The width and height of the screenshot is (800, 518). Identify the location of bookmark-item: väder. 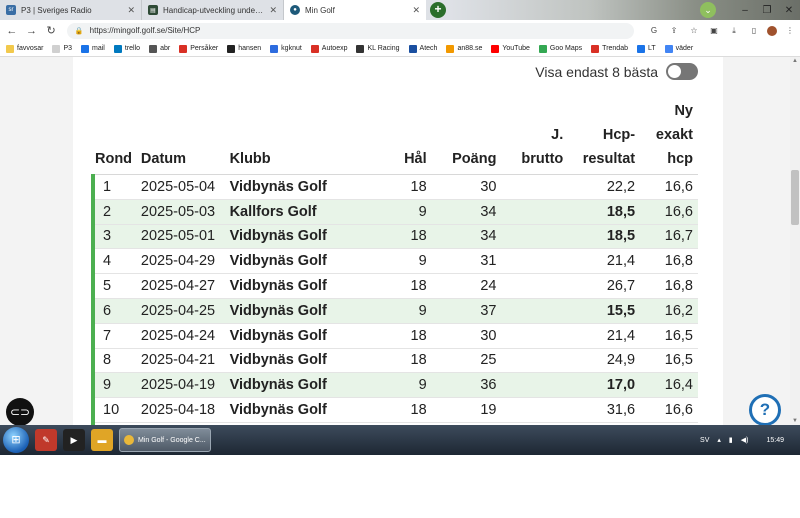
(678, 48).